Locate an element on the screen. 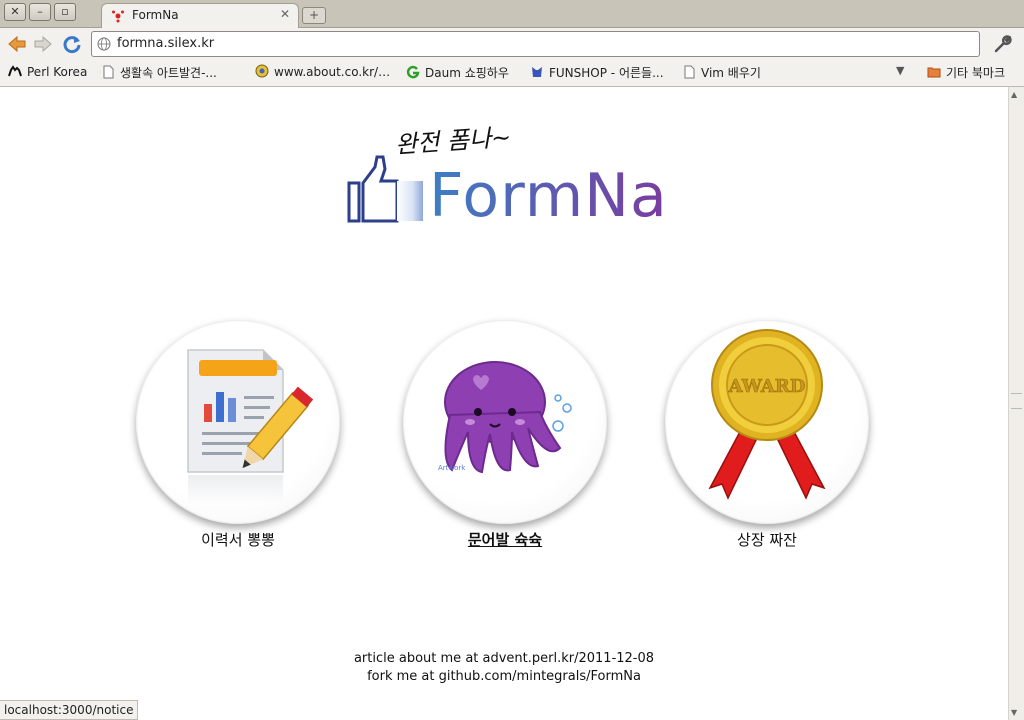  formna-favicon-icon is located at coordinates (118, 16).